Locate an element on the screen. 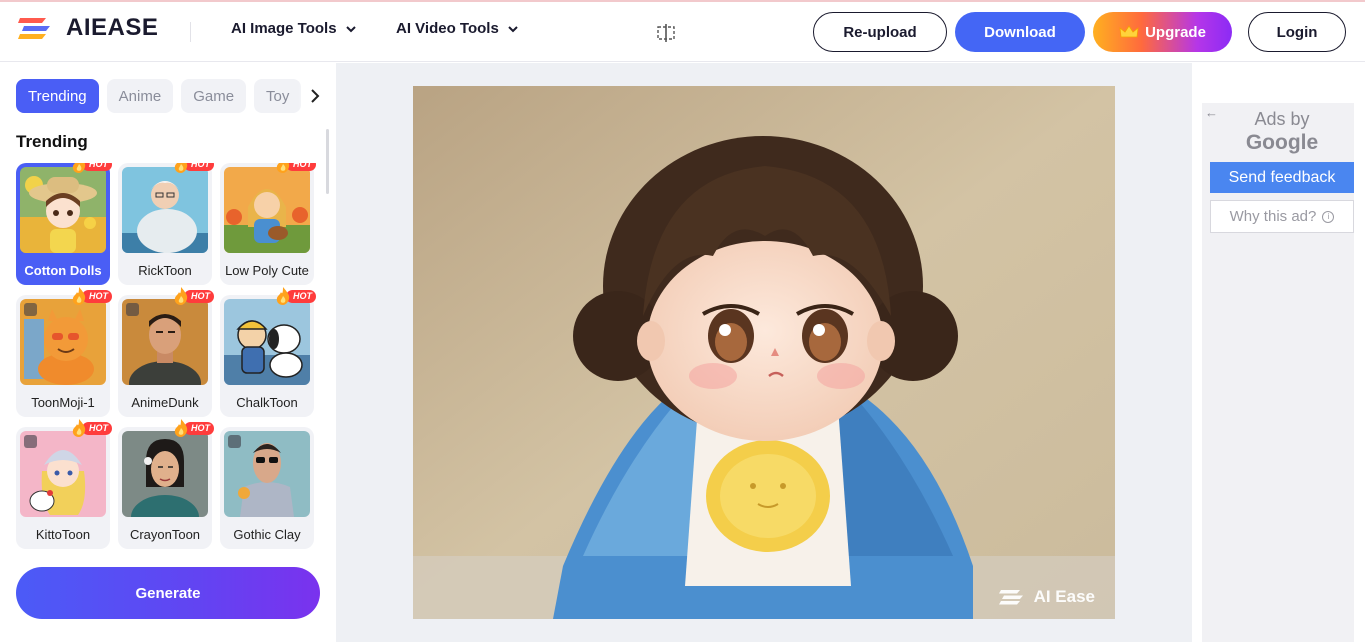  reupload-label: Re-upload is located at coordinates (880, 32).